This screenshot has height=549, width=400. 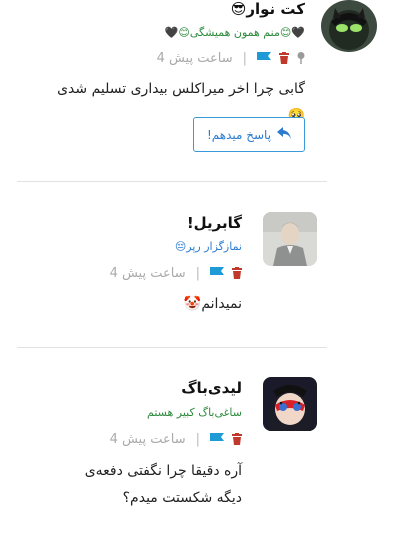 What do you see at coordinates (239, 134) in the screenshot?
I see `reply-button-label: پاسخ میدهم!` at bounding box center [239, 134].